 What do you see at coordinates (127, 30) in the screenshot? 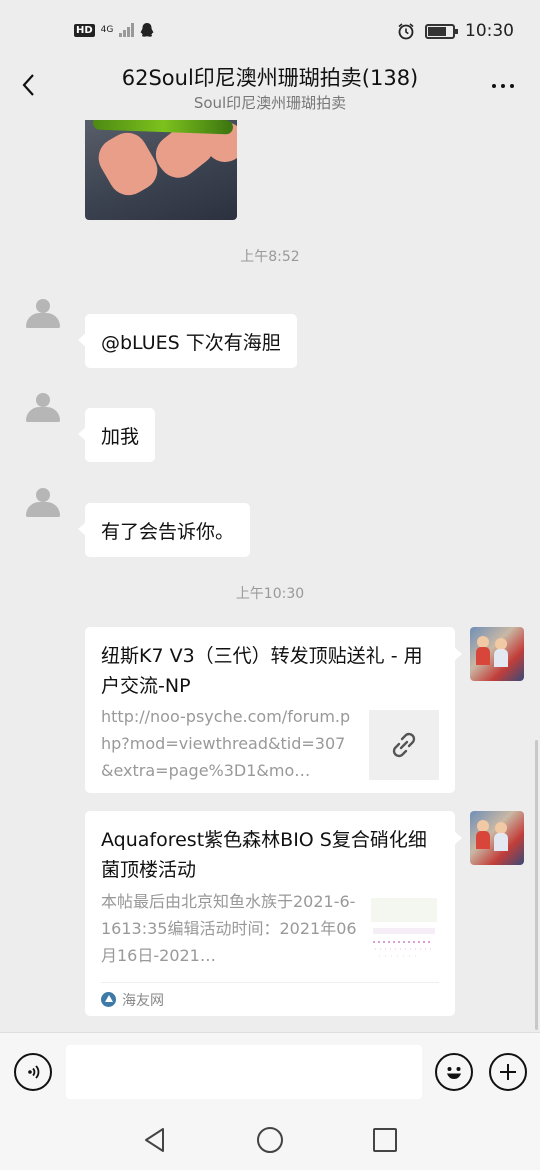
I see `signal-icon` at bounding box center [127, 30].